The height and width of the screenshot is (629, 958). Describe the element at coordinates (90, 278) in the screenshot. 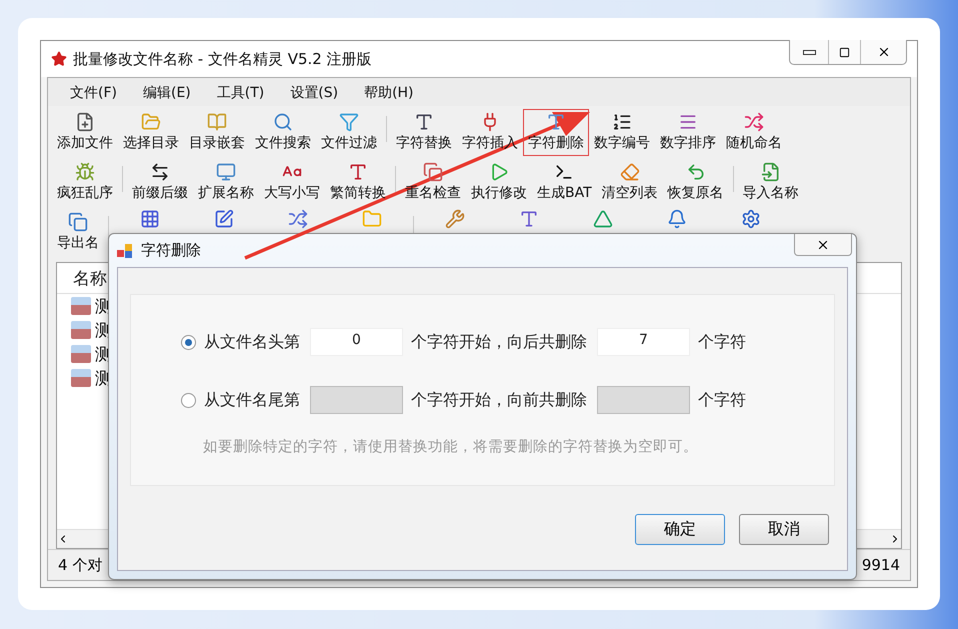

I see `column-header: 名称` at that location.